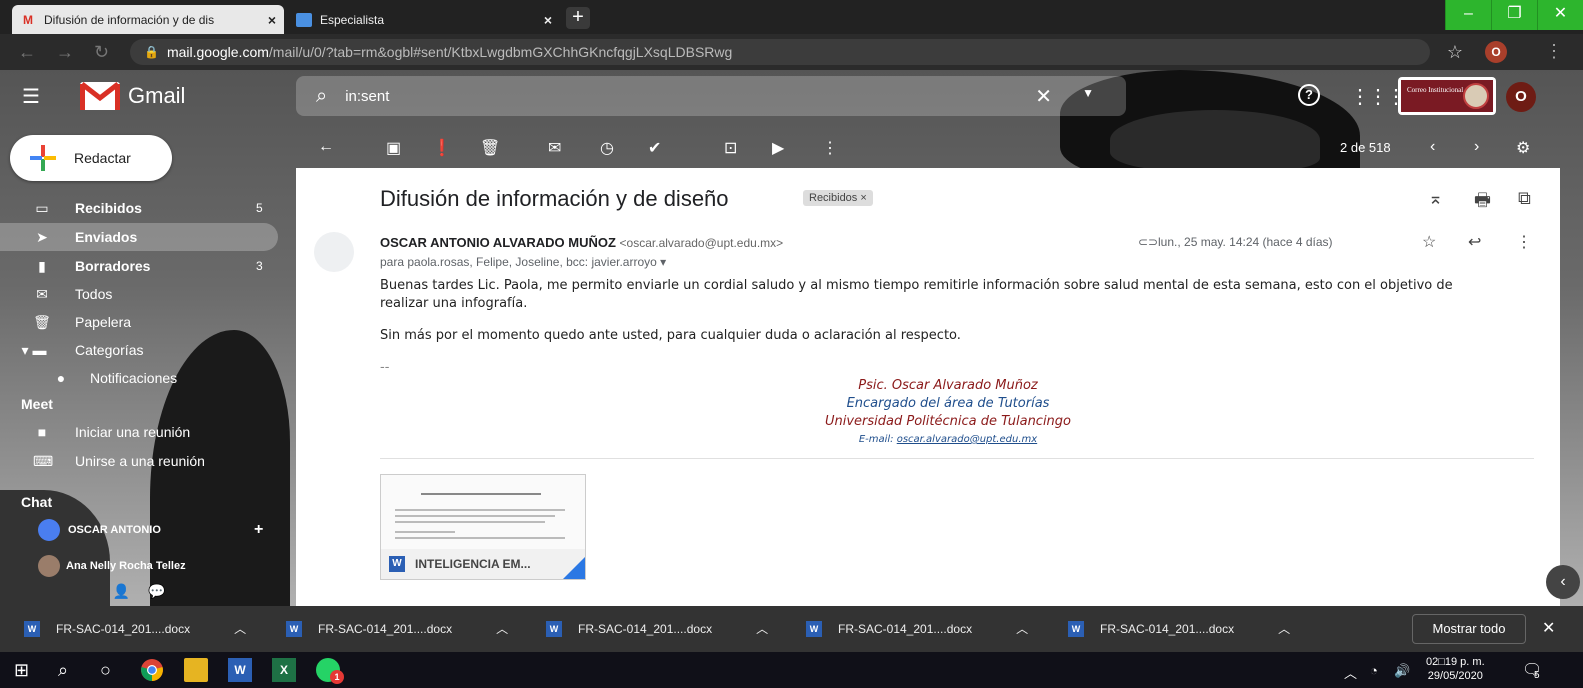 The height and width of the screenshot is (688, 1583). Describe the element at coordinates (393, 148) in the screenshot. I see `archive-icon: ▣` at that location.